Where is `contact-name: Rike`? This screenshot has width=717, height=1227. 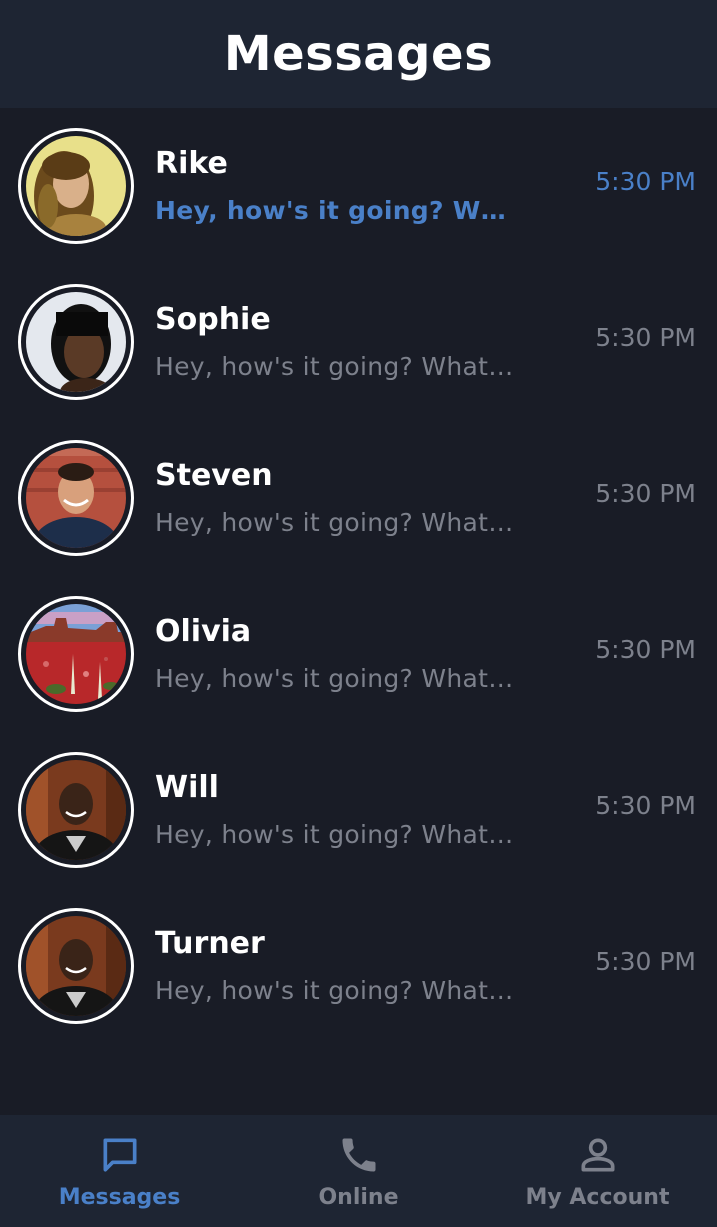 contact-name: Rike is located at coordinates (191, 163).